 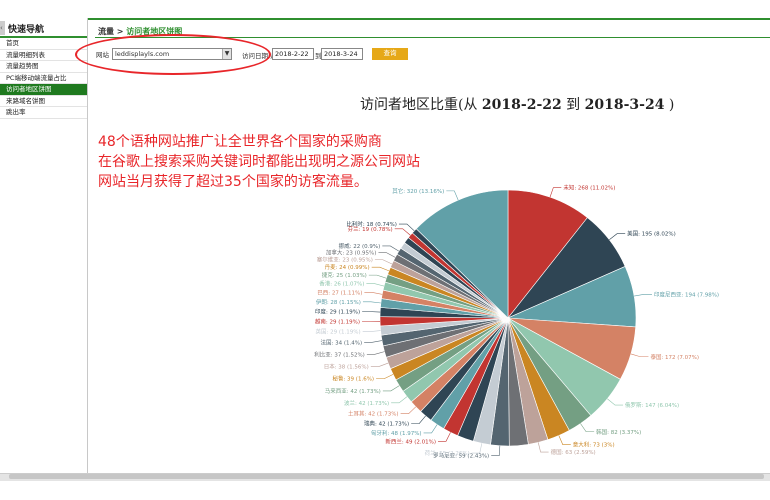 I want to click on top-divider, so click(x=429, y=19).